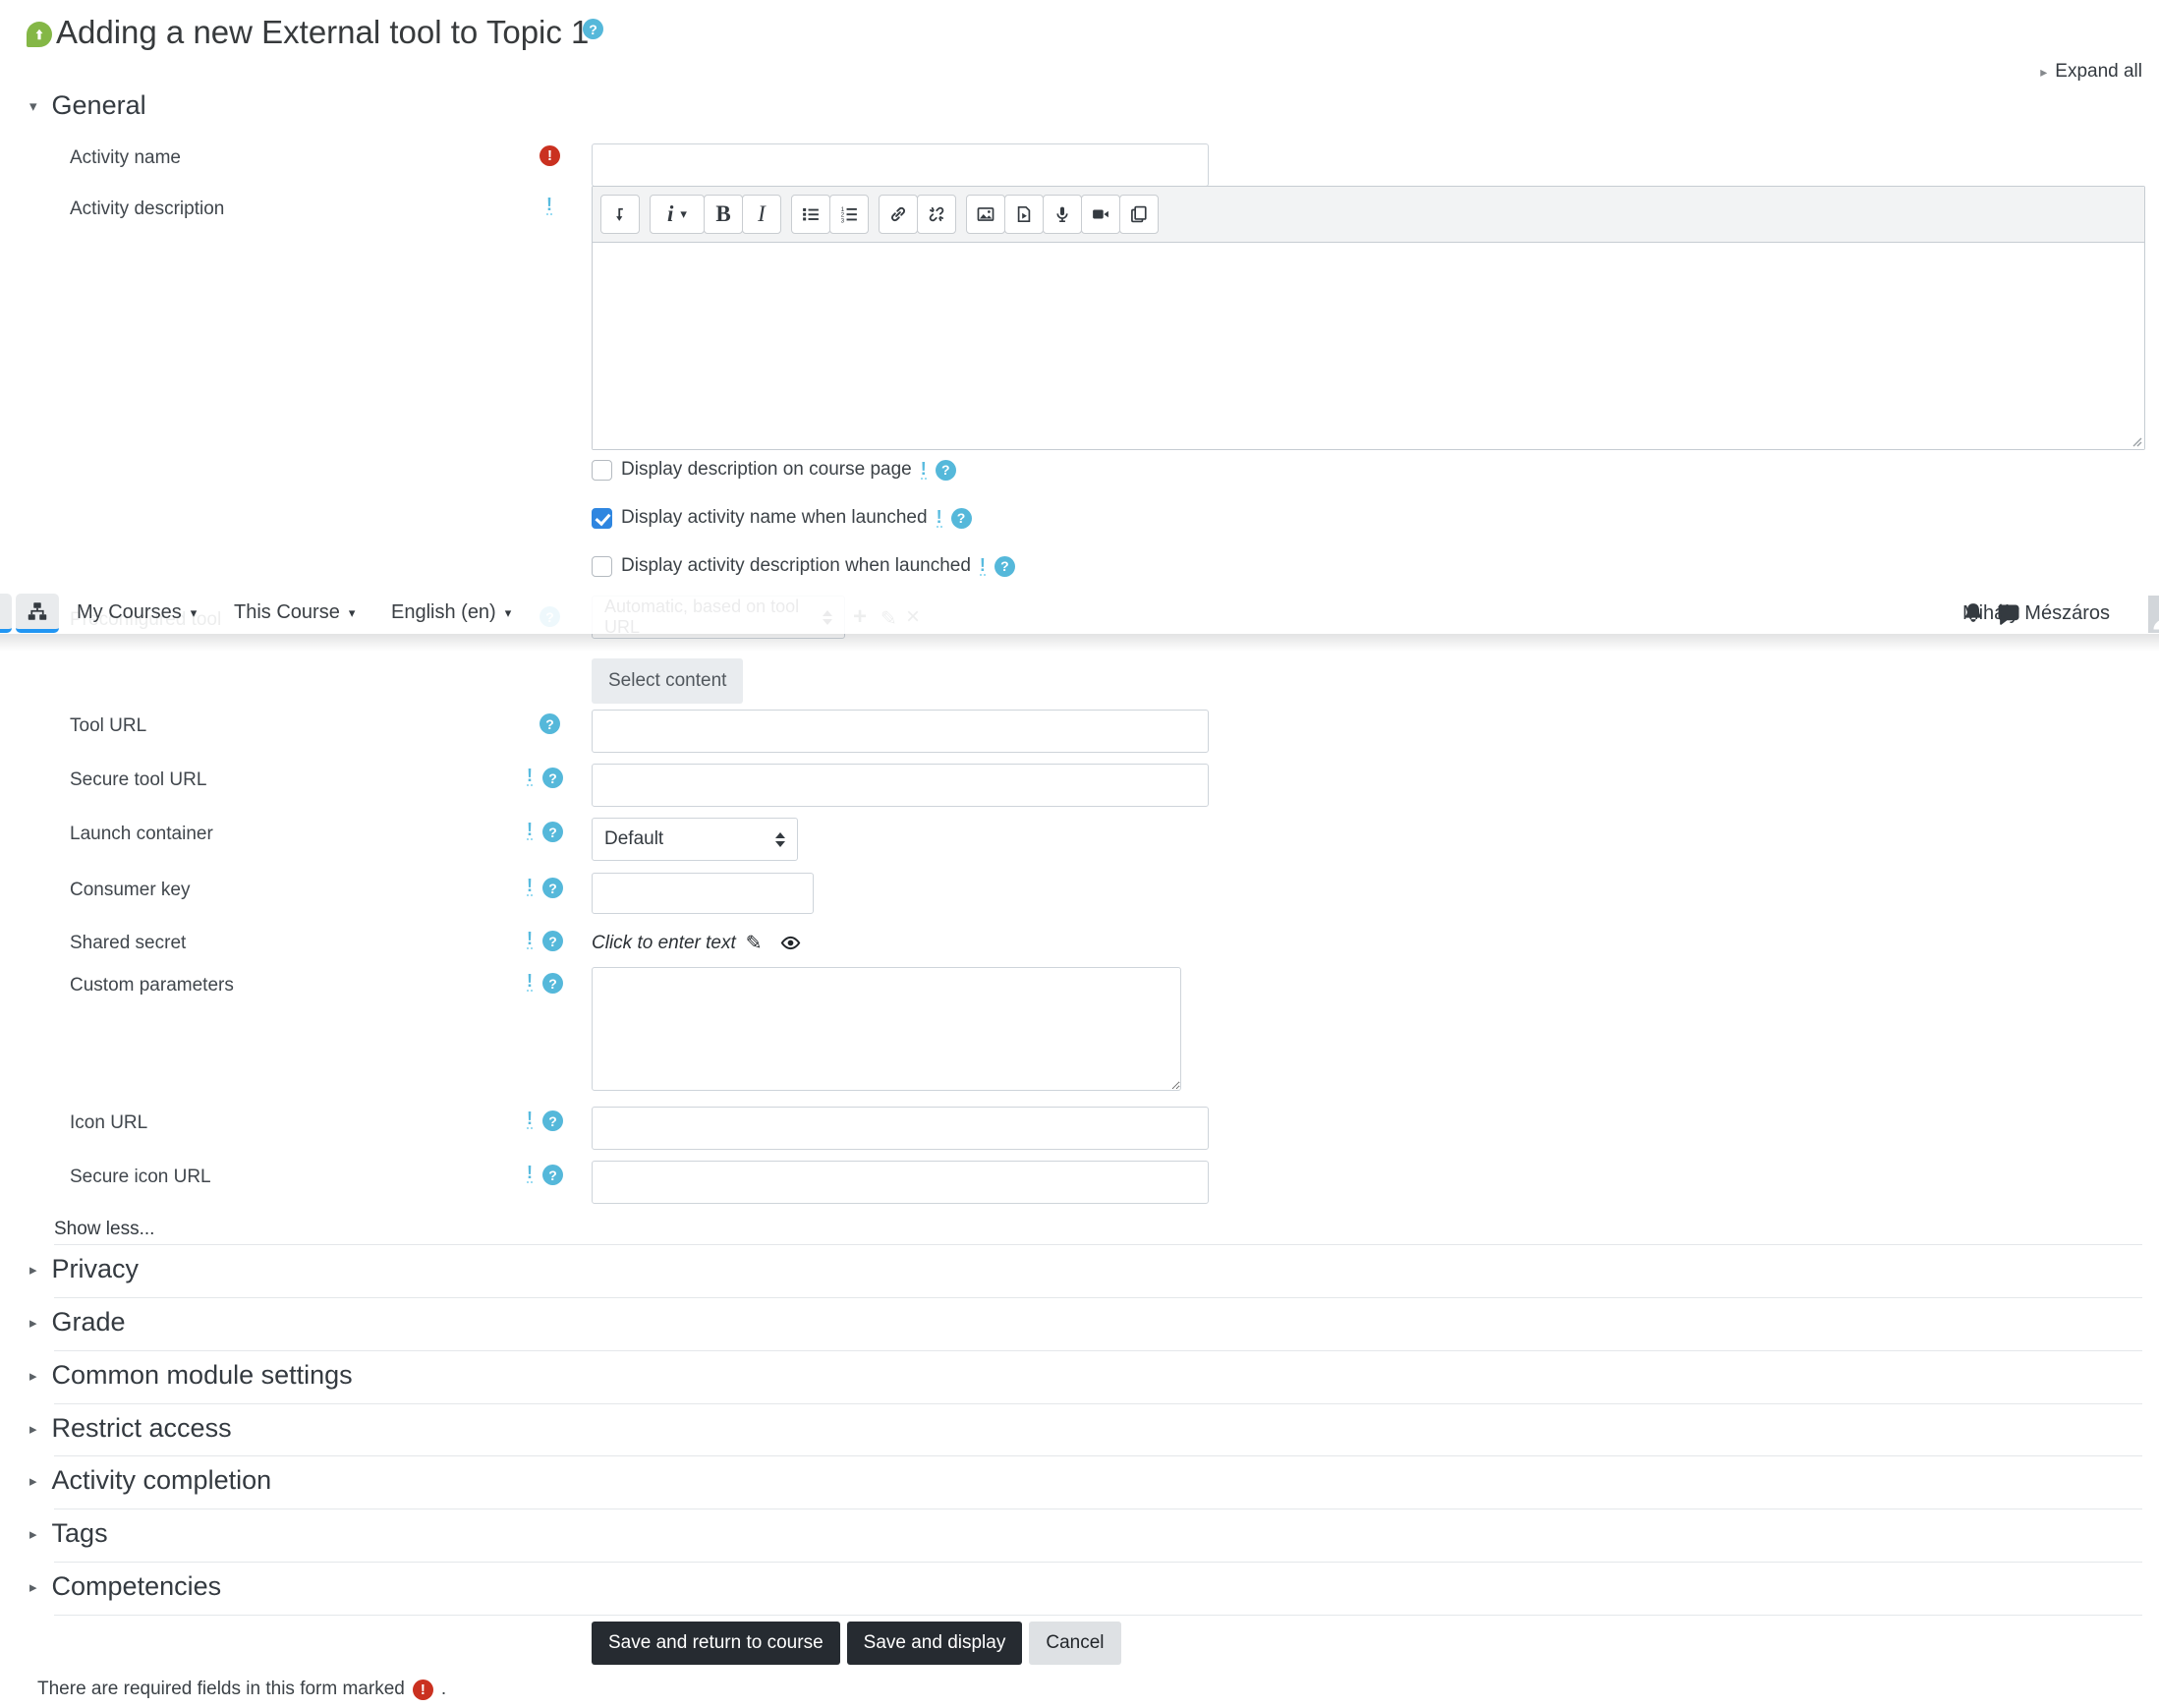  Describe the element at coordinates (37, 613) in the screenshot. I see `sitemap-icon` at that location.